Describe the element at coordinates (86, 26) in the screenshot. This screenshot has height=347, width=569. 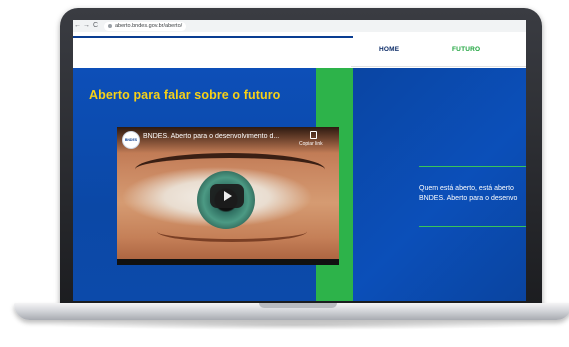
I see `forward-icon: →` at that location.